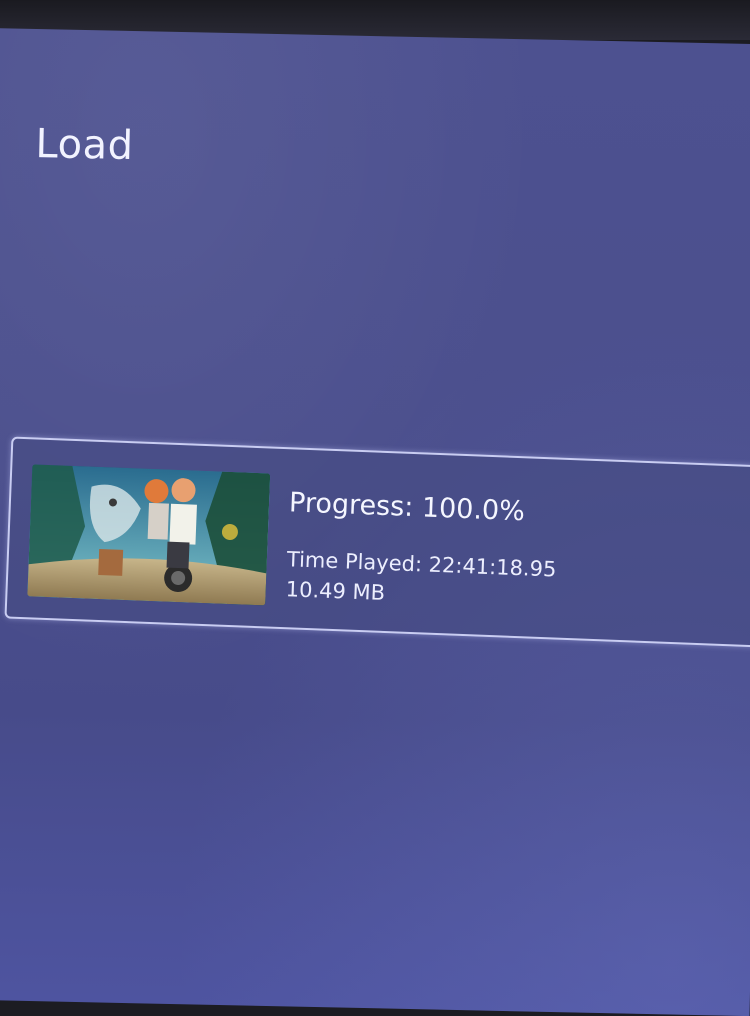 The image size is (750, 1016). I want to click on page-title: Load, so click(85, 145).